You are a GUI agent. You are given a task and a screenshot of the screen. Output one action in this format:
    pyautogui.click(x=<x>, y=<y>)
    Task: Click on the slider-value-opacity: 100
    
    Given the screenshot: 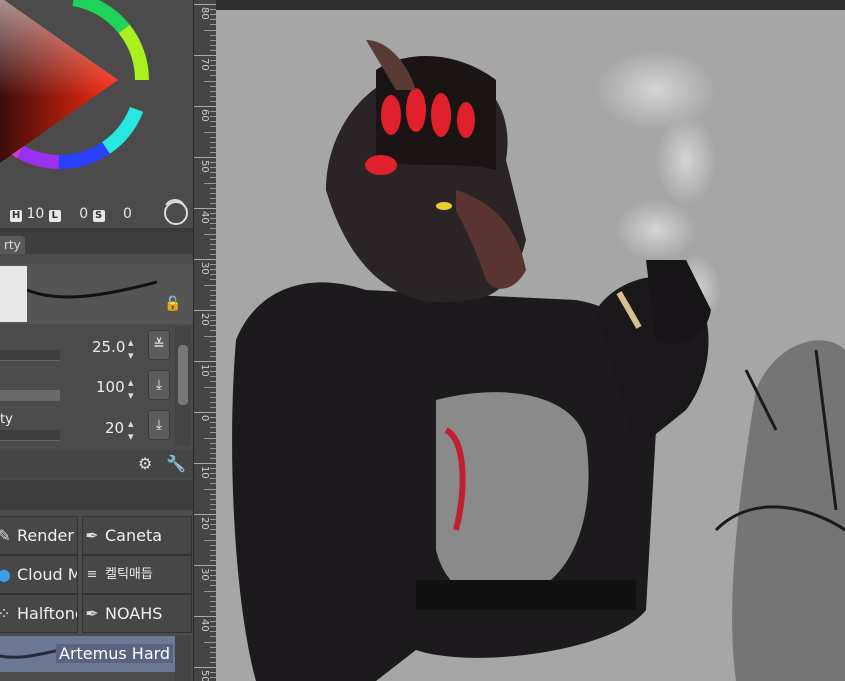 What is the action you would take?
    pyautogui.click(x=110, y=387)
    